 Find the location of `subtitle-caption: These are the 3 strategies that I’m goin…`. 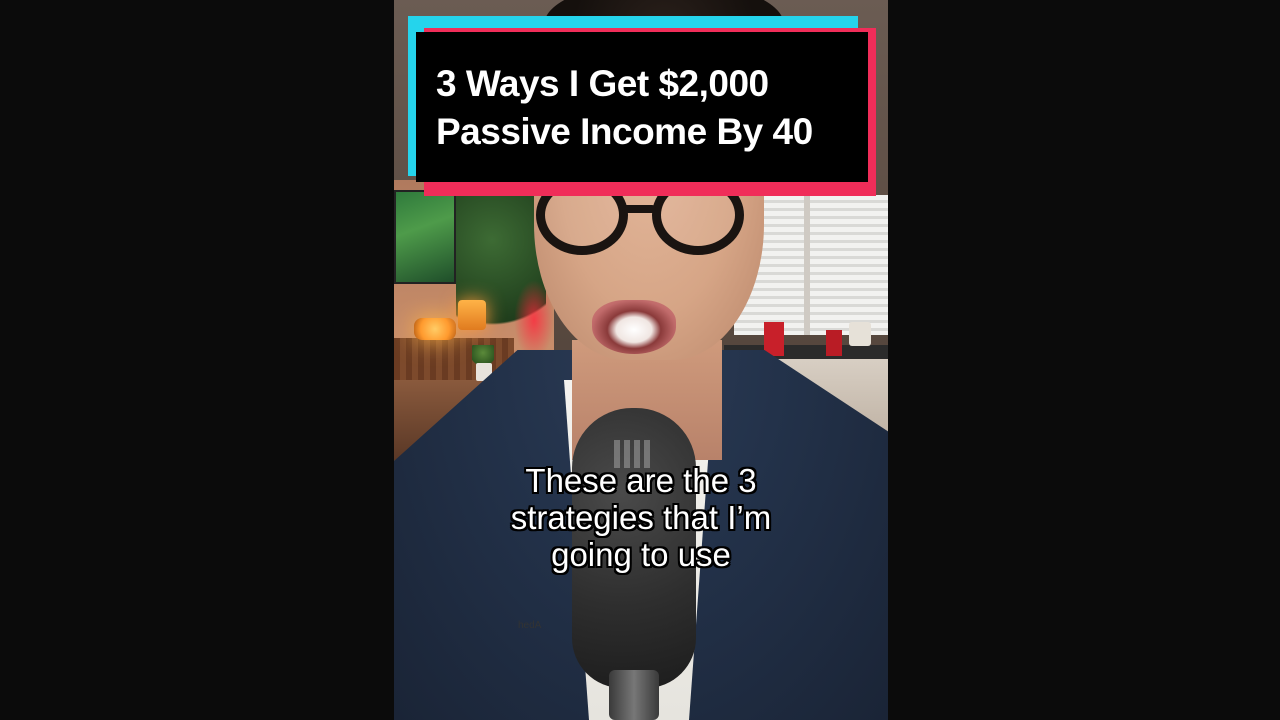

subtitle-caption: These are the 3 strategies that I’m goin… is located at coordinates (641, 517).